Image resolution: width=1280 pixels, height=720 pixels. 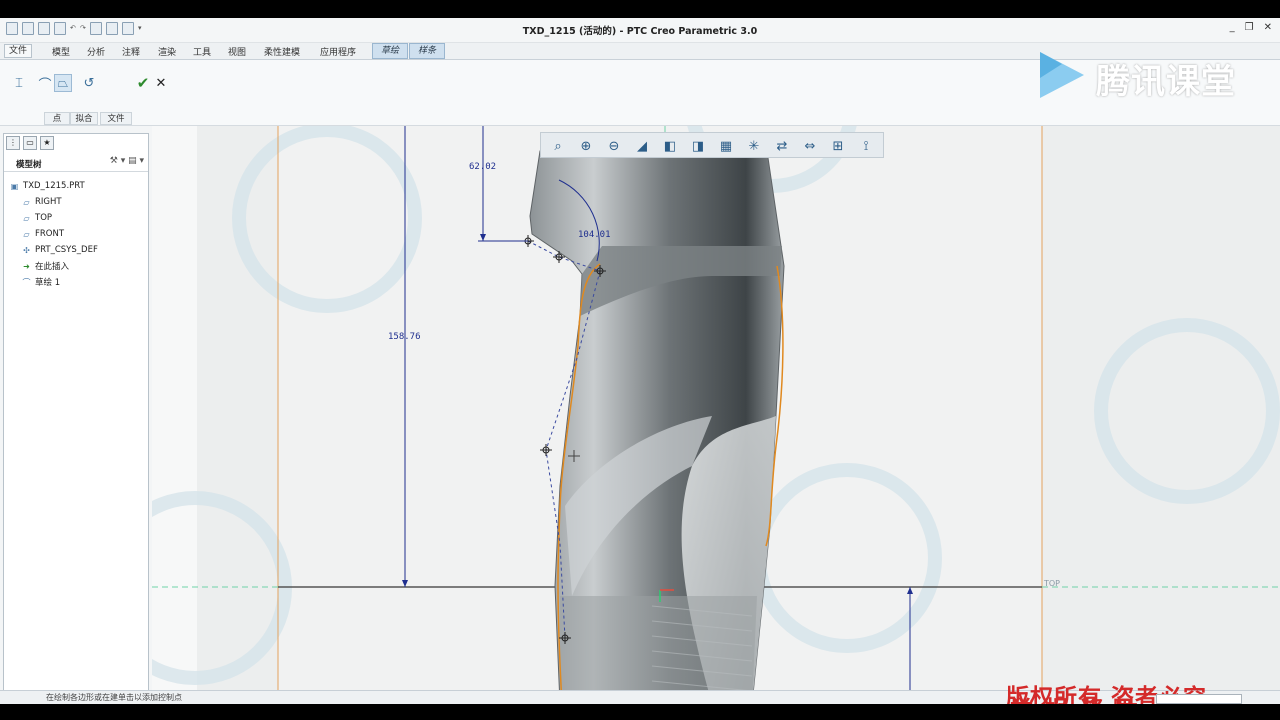 What do you see at coordinates (167, 51) in the screenshot?
I see `tab-render: 渲染` at bounding box center [167, 51].